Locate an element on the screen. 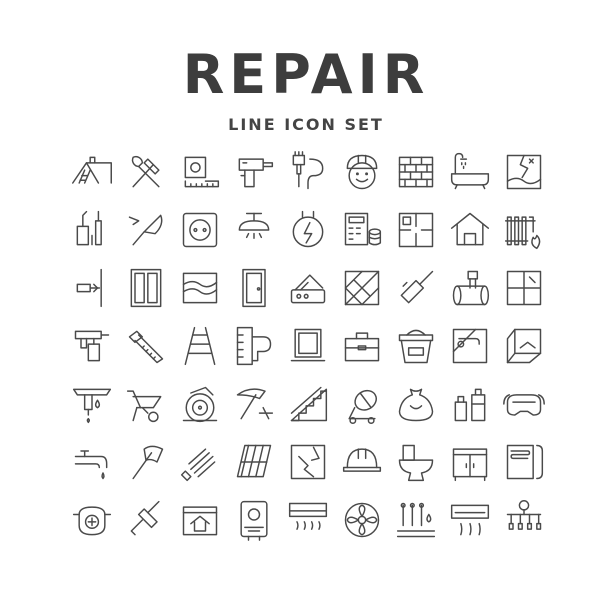 This screenshot has width=612, height=612. faucet-icon is located at coordinates (91, 465).